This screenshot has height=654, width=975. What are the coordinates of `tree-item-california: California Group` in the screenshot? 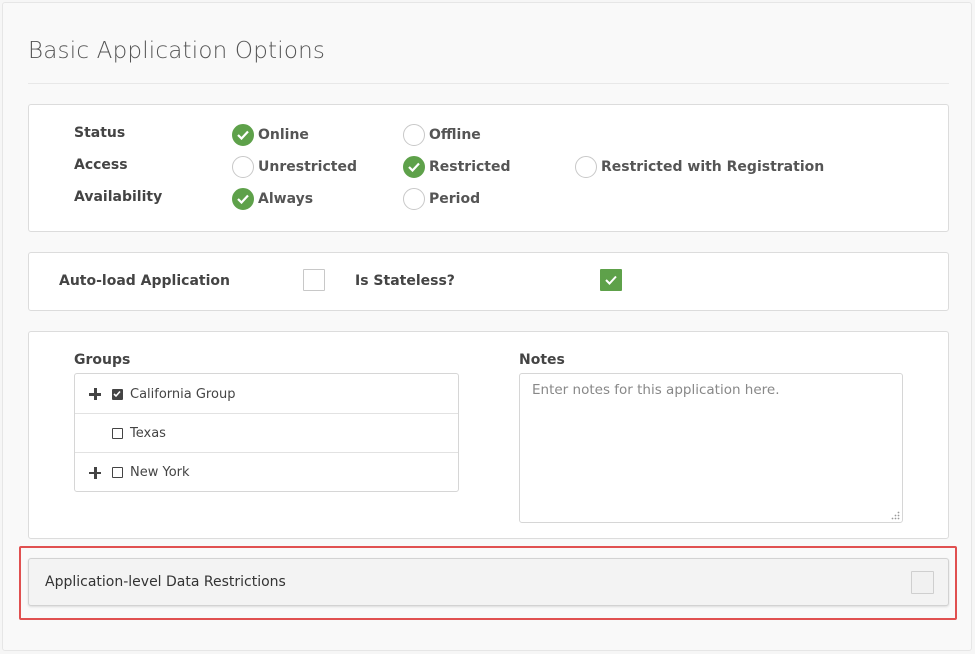 It's located at (266, 394).